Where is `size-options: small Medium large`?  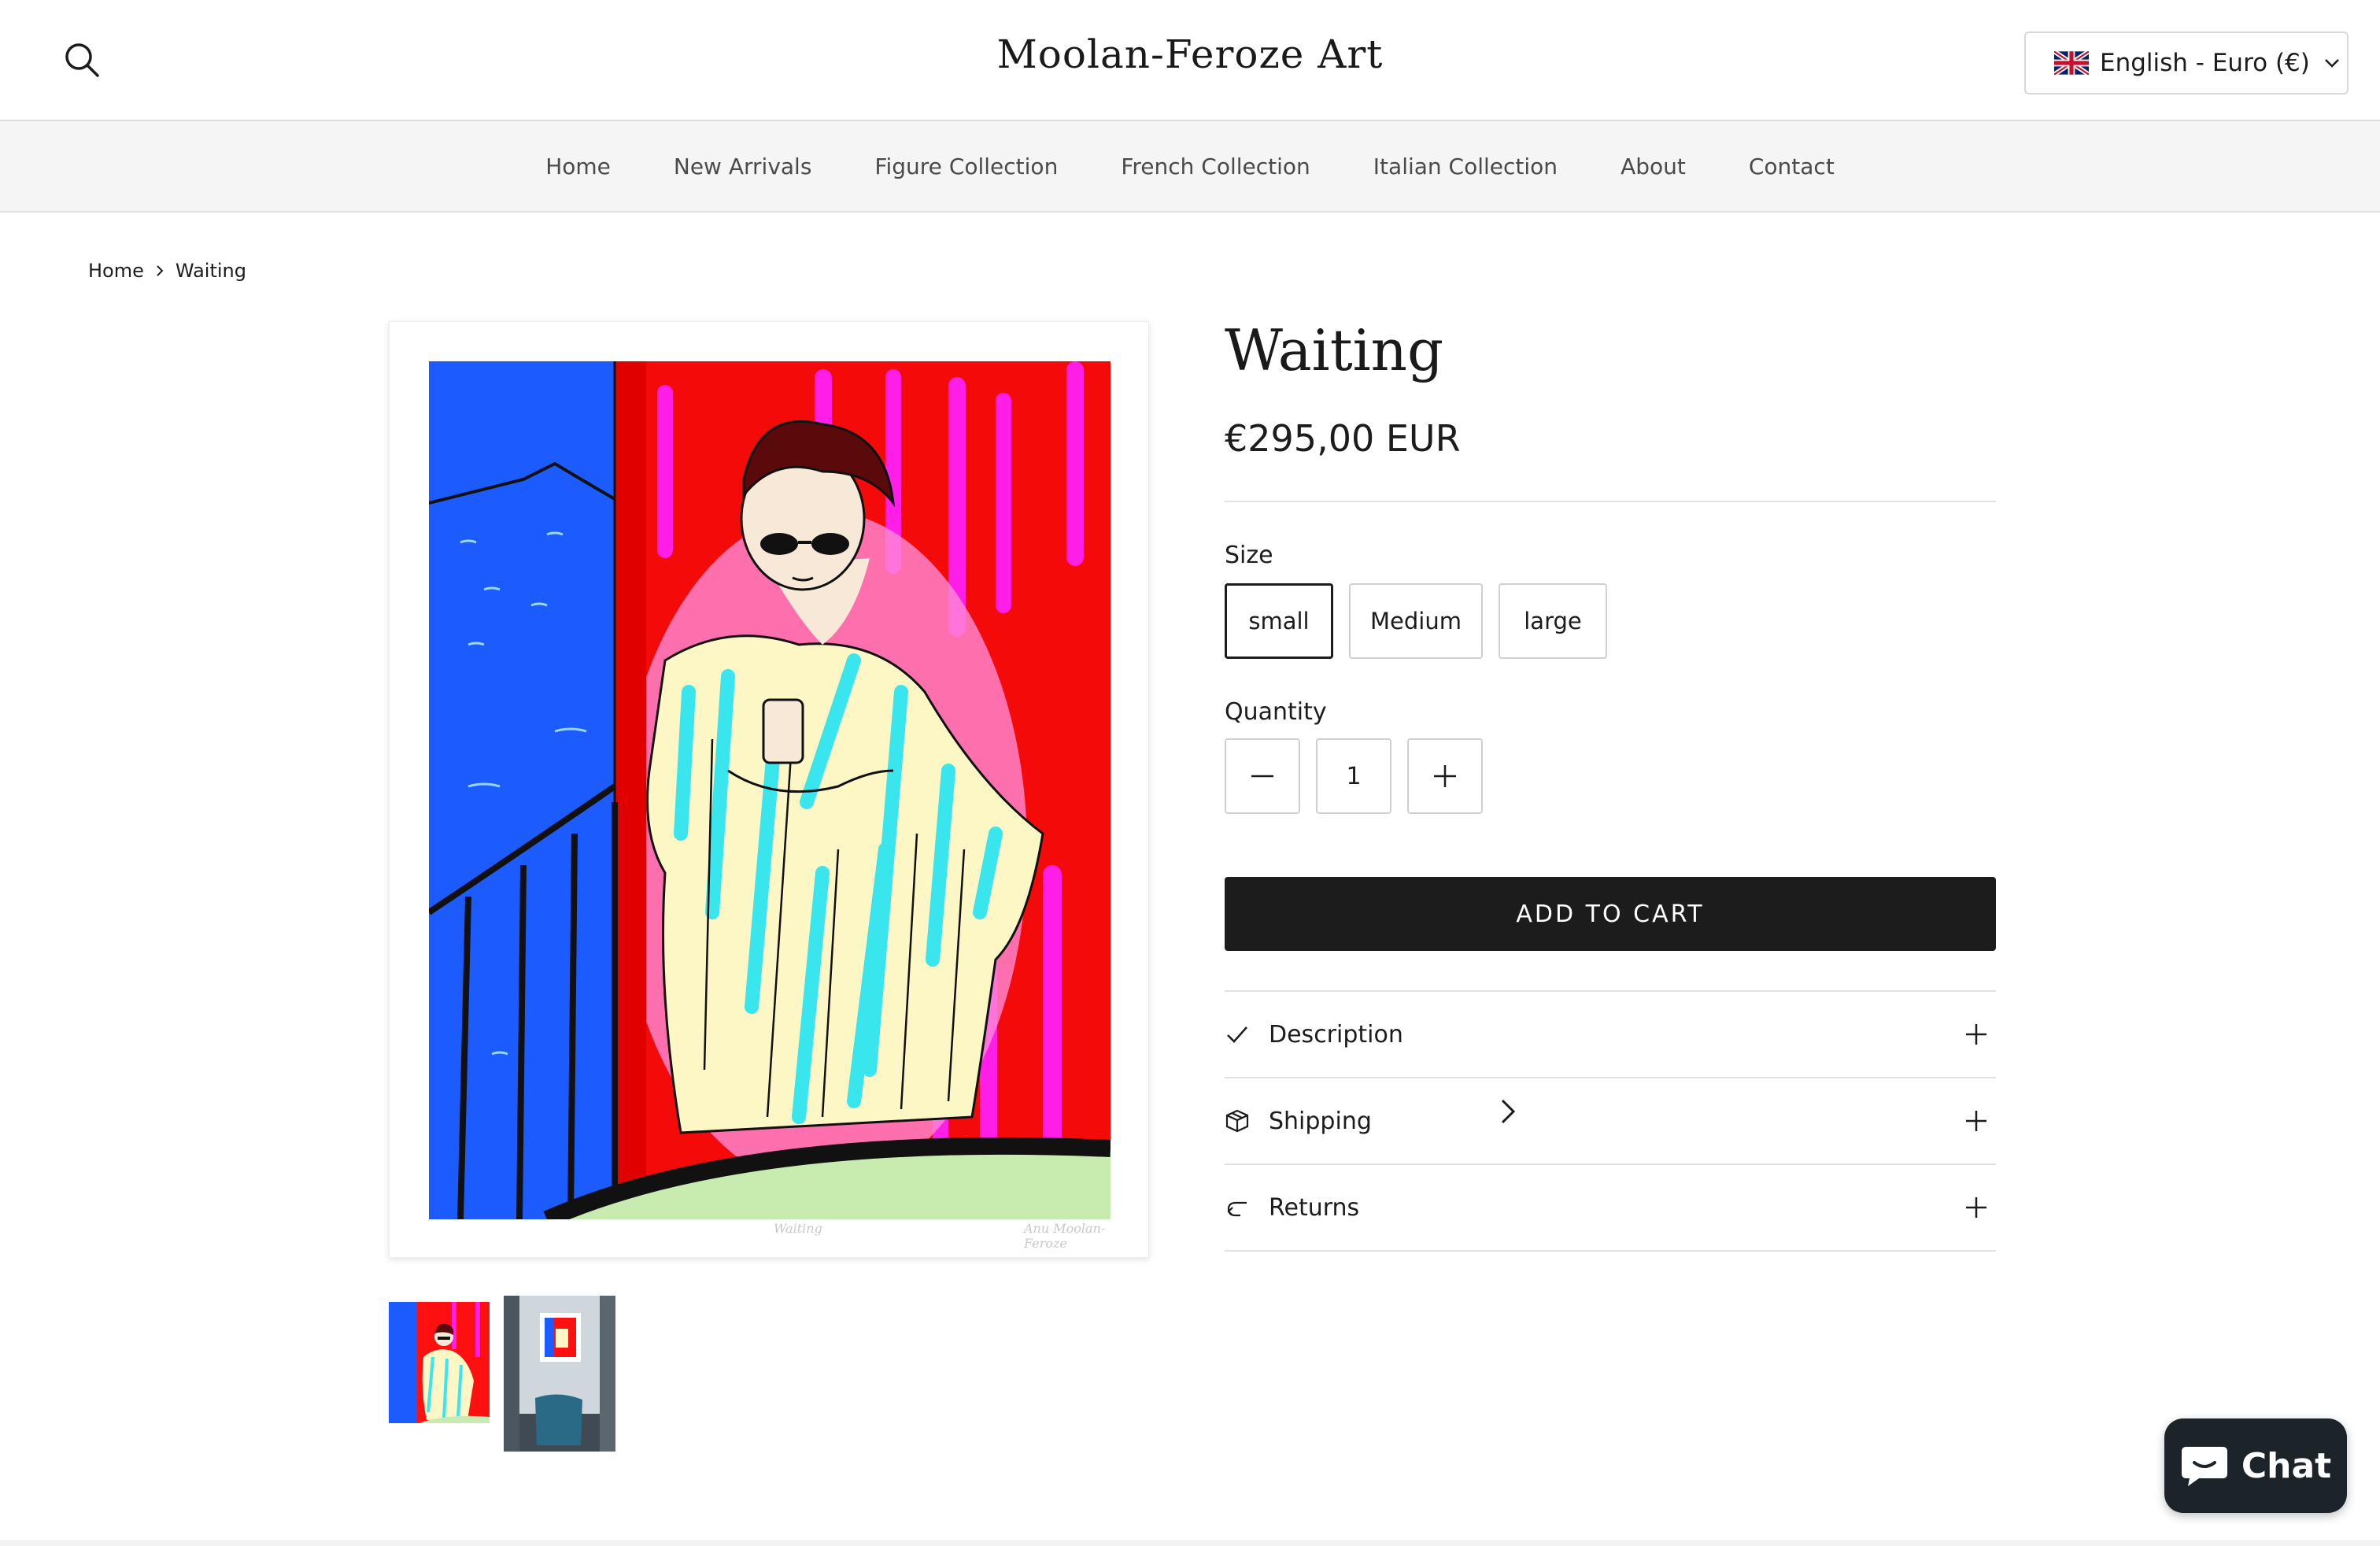 size-options: small Medium large is located at coordinates (1610, 621).